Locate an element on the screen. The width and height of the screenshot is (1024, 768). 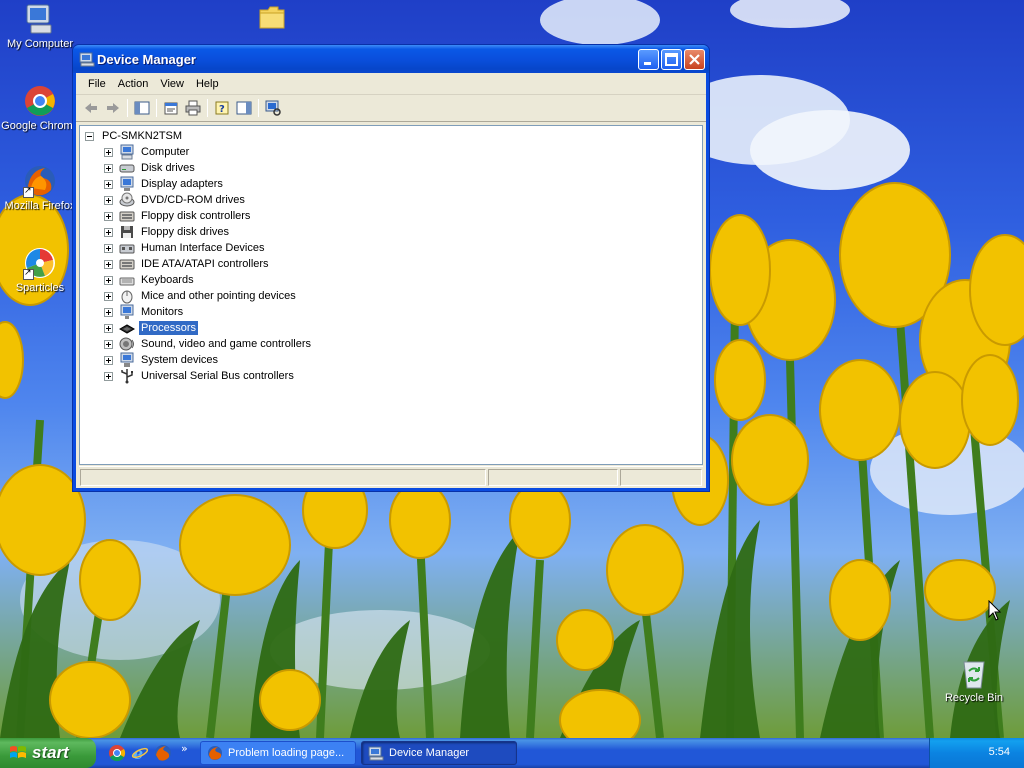
quick-launch-overflow: » is located at coordinates (184, 748).